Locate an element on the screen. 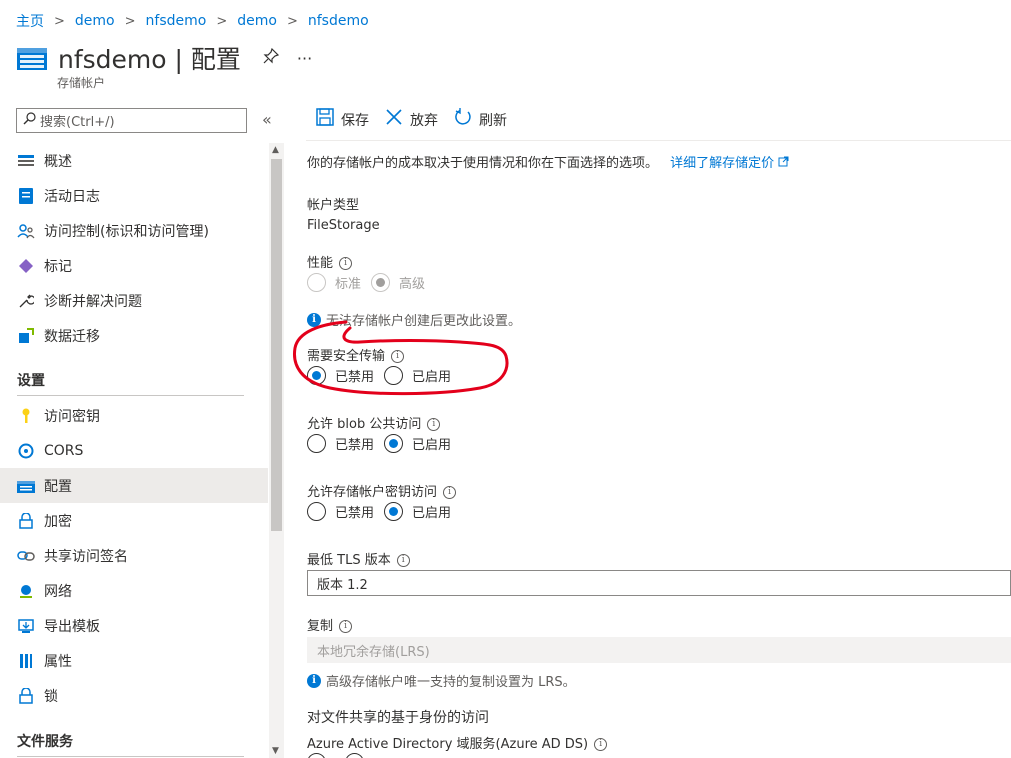 This screenshot has height=758, width=1011. refresh-icon is located at coordinates (463, 119).